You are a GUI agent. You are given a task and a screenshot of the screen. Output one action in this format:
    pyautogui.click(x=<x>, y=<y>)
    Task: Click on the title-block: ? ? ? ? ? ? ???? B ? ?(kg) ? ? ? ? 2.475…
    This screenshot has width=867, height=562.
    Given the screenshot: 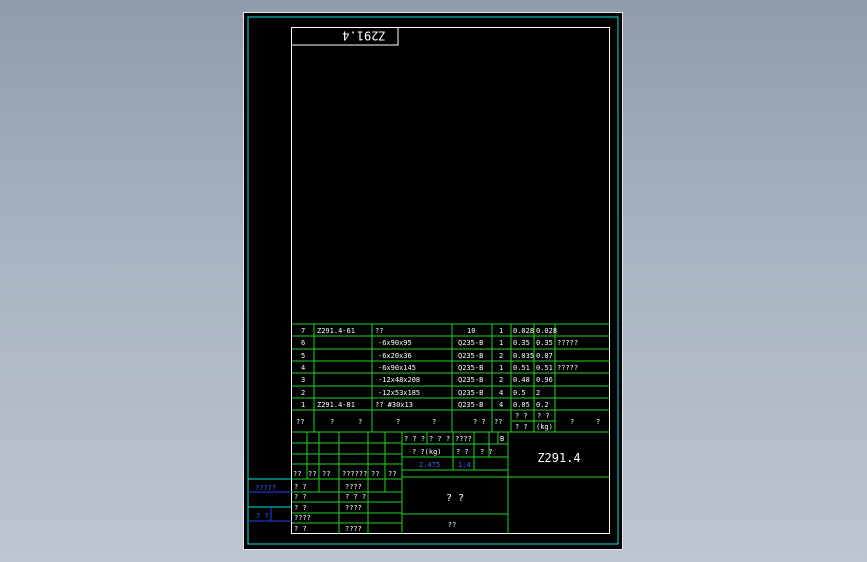 What is the action you would take?
    pyautogui.click(x=492, y=482)
    